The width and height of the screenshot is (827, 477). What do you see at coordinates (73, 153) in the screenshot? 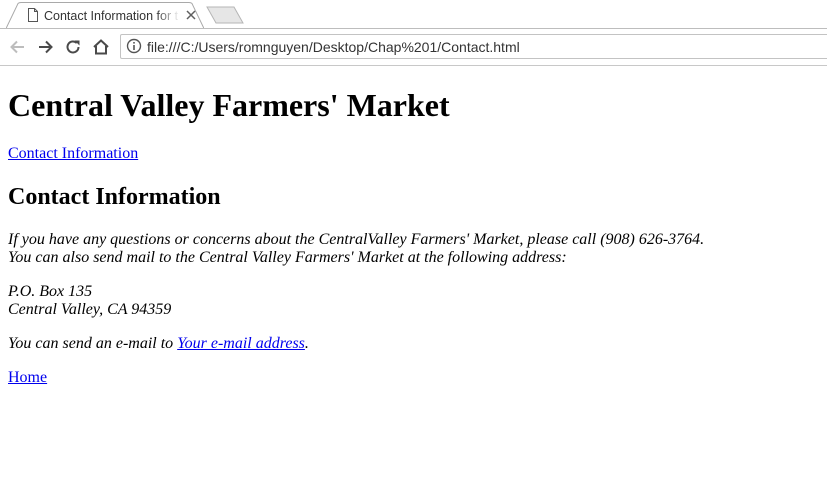
I see `contact-information-link: Contact Information` at bounding box center [73, 153].